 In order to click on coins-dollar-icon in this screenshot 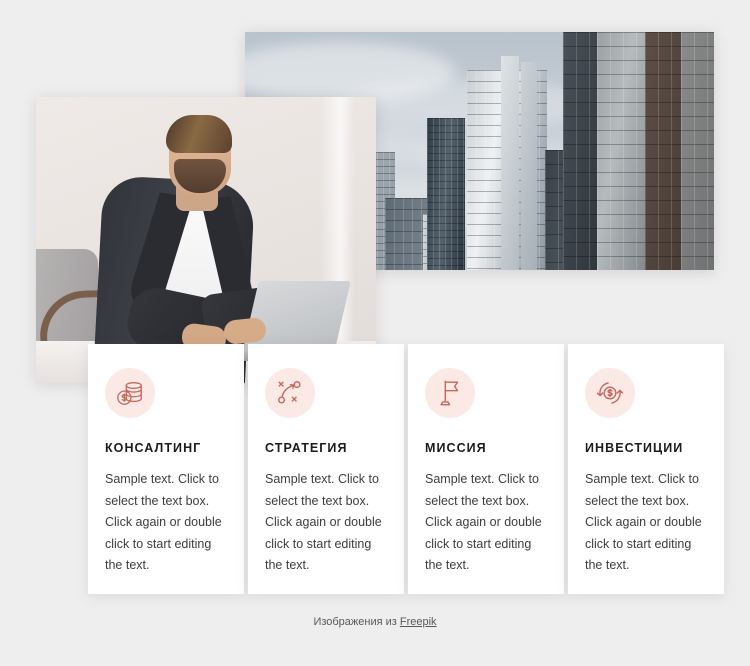, I will do `click(130, 393)`.